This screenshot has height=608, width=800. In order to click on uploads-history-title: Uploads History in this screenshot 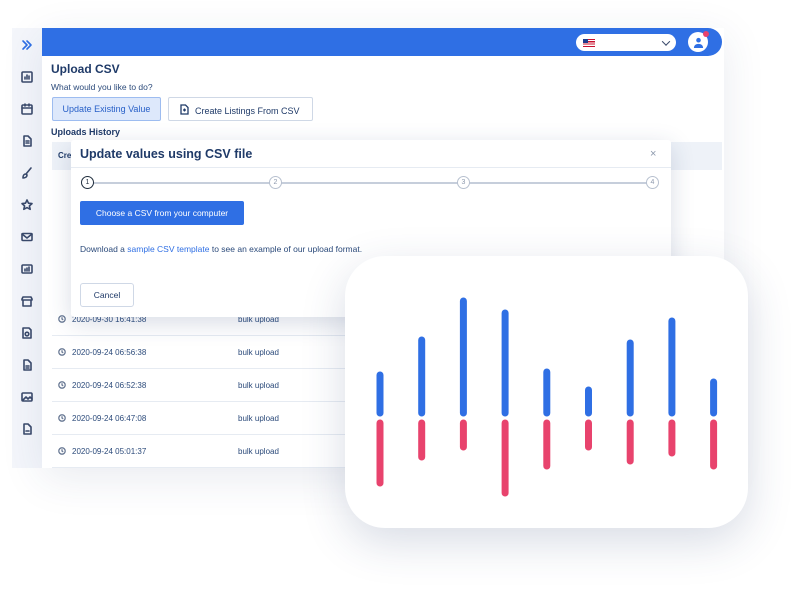, I will do `click(86, 132)`.